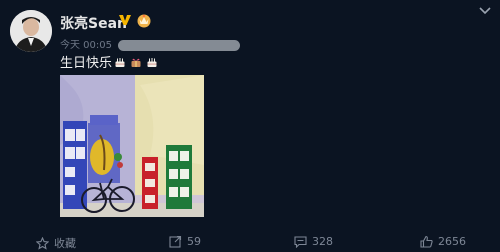  What do you see at coordinates (250, 242) in the screenshot?
I see `action-bar: 收藏 59 328 2656` at bounding box center [250, 242].